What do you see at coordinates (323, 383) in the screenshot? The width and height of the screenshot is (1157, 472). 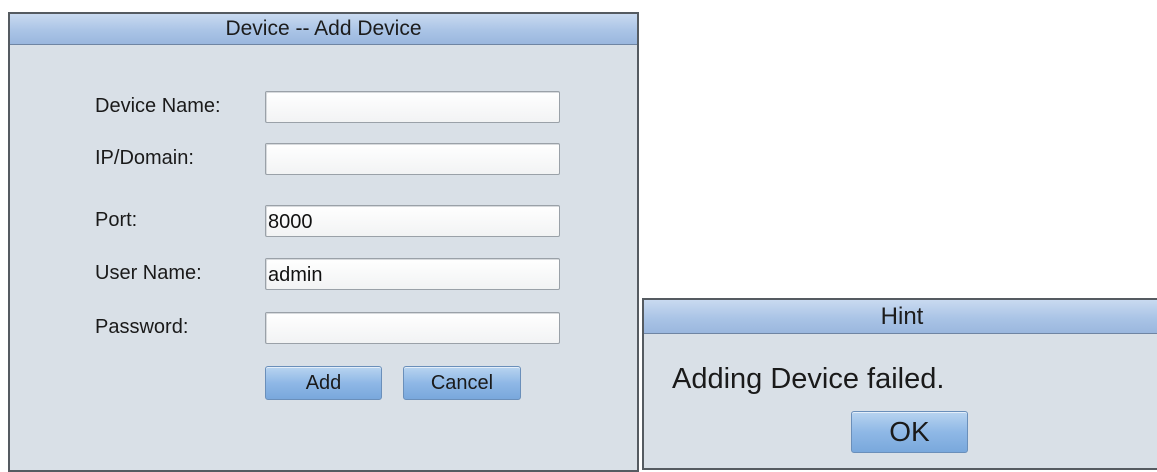 I see `add-button: Add` at bounding box center [323, 383].